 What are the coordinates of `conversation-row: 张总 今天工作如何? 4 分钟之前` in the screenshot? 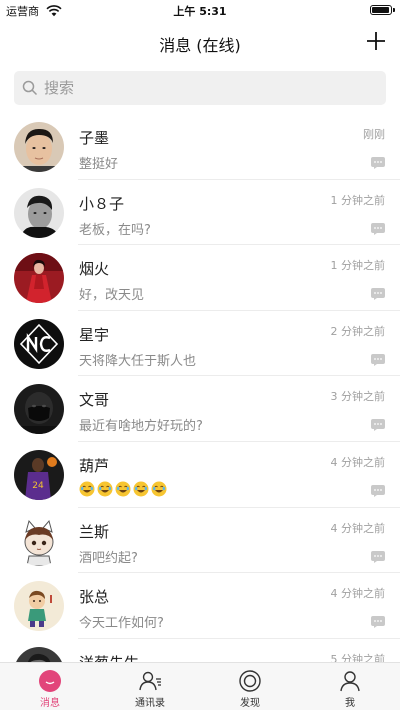 It's located at (200, 606).